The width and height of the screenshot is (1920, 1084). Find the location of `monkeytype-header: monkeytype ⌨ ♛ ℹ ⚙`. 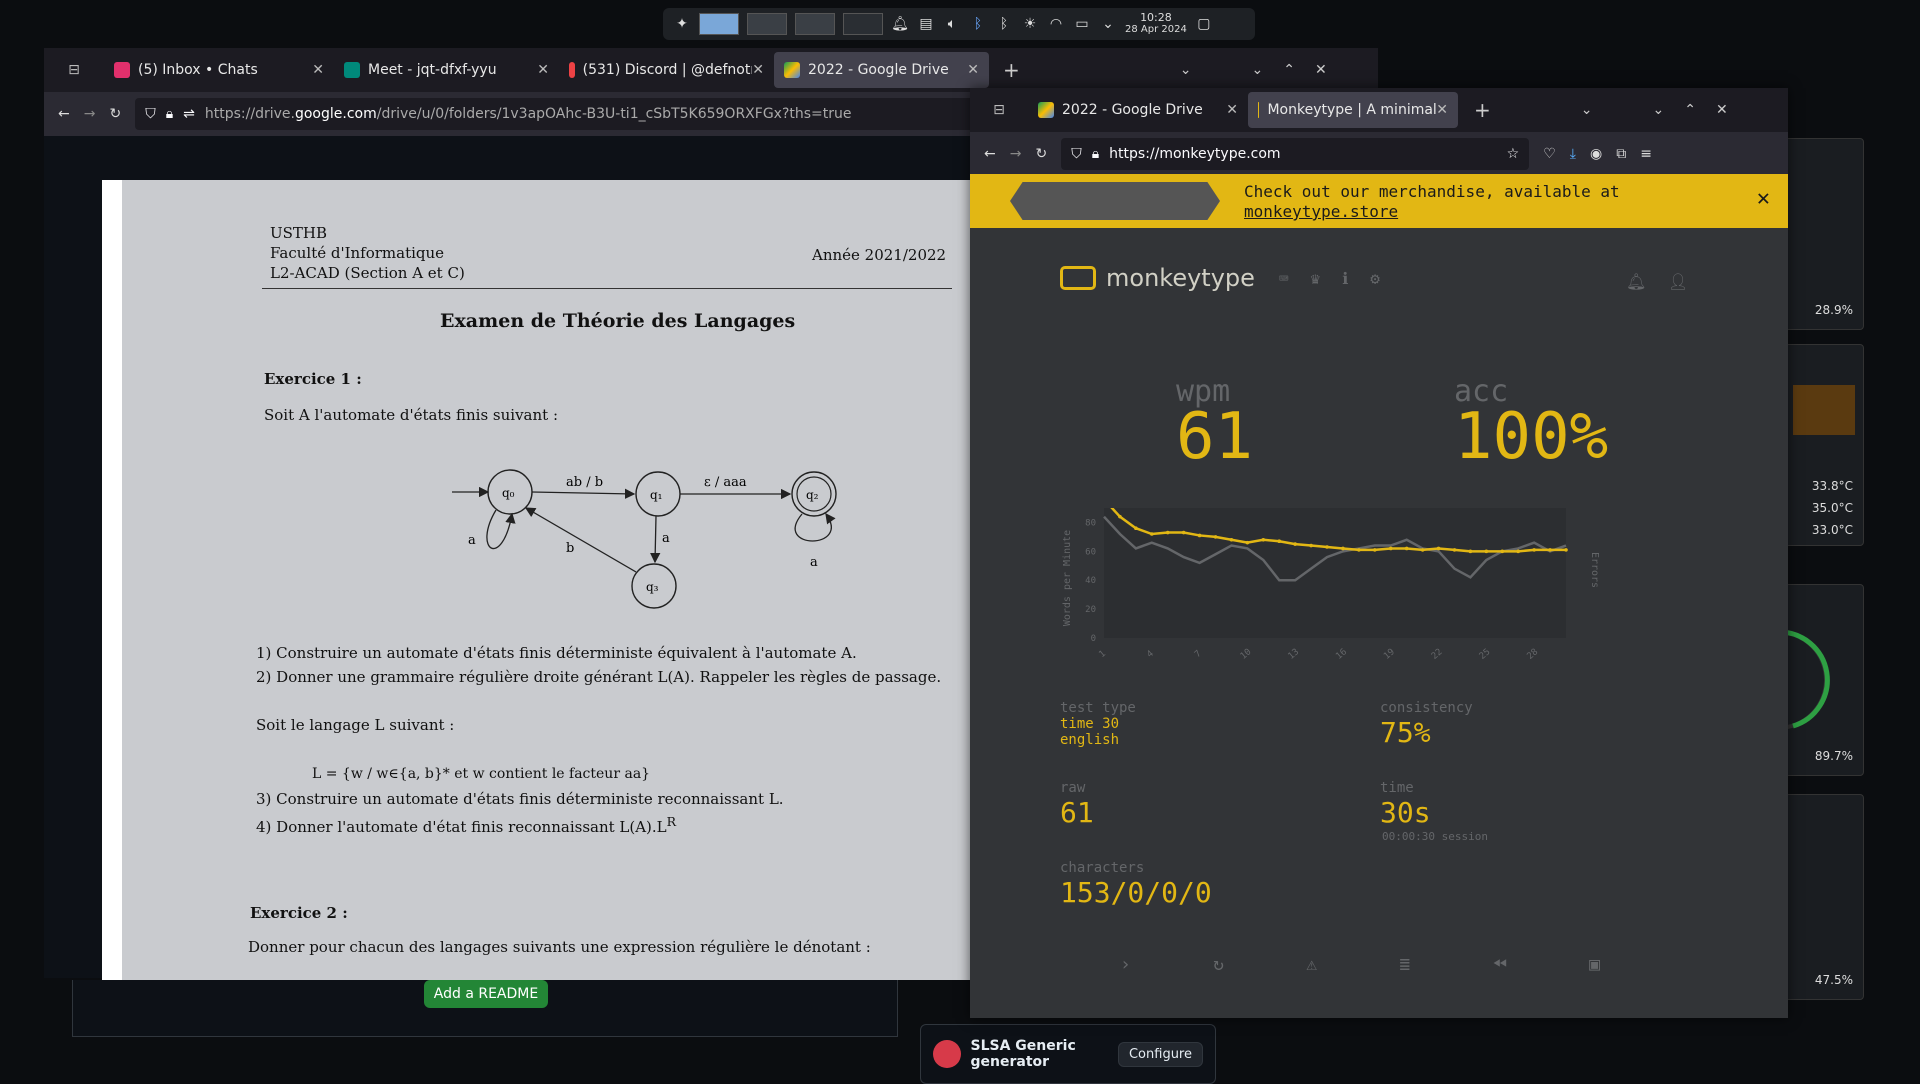

monkeytype-header: monkeytype ⌨ ♛ ℹ ⚙ is located at coordinates (1220, 278).